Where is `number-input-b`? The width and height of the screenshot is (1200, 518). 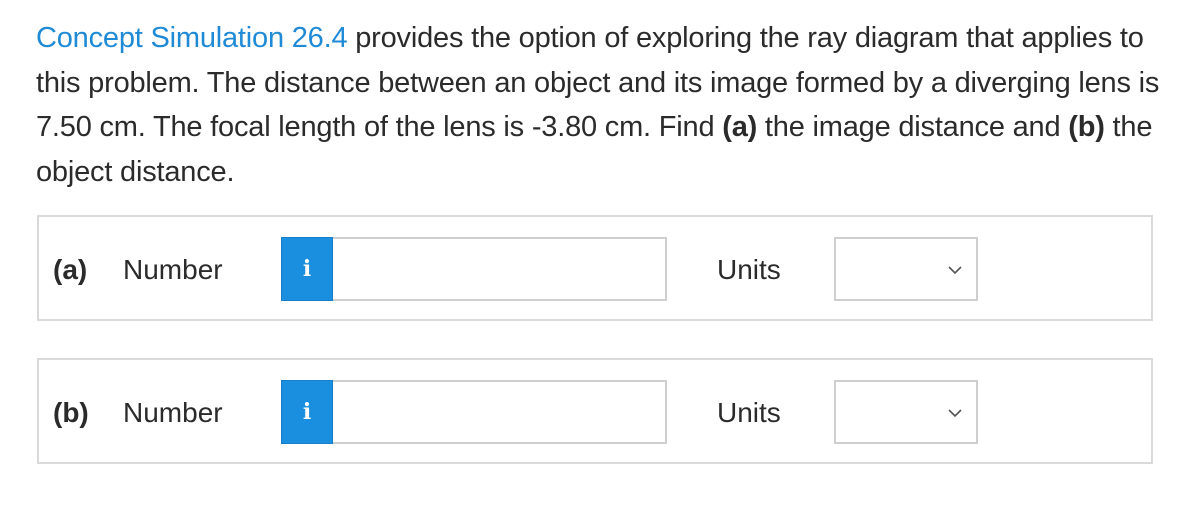 number-input-b is located at coordinates (500, 412).